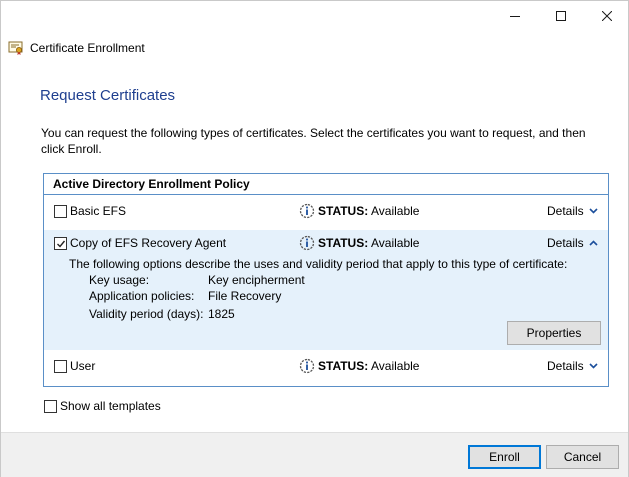 The height and width of the screenshot is (477, 629). I want to click on enroll-button: Enroll, so click(504, 457).